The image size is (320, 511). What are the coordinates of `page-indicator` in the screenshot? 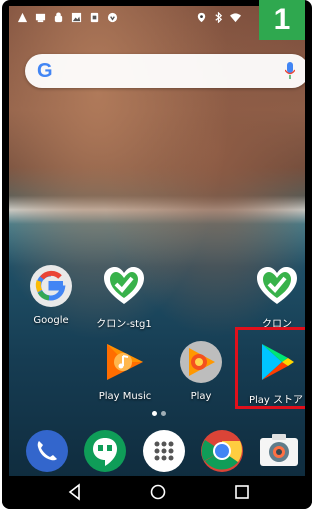 It's located at (159, 413).